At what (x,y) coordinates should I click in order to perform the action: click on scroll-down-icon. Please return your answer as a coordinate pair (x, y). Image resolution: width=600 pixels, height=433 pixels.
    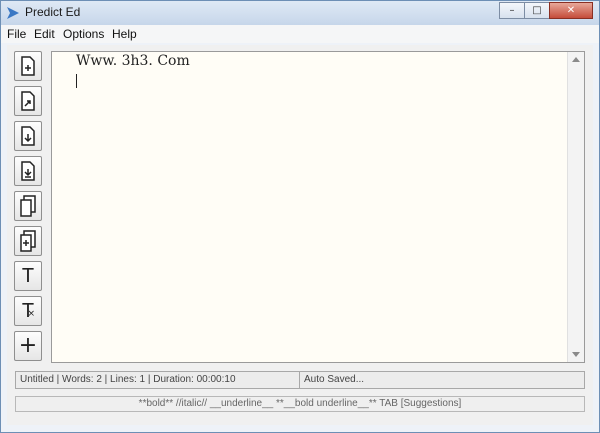
    Looking at the image, I should click on (576, 354).